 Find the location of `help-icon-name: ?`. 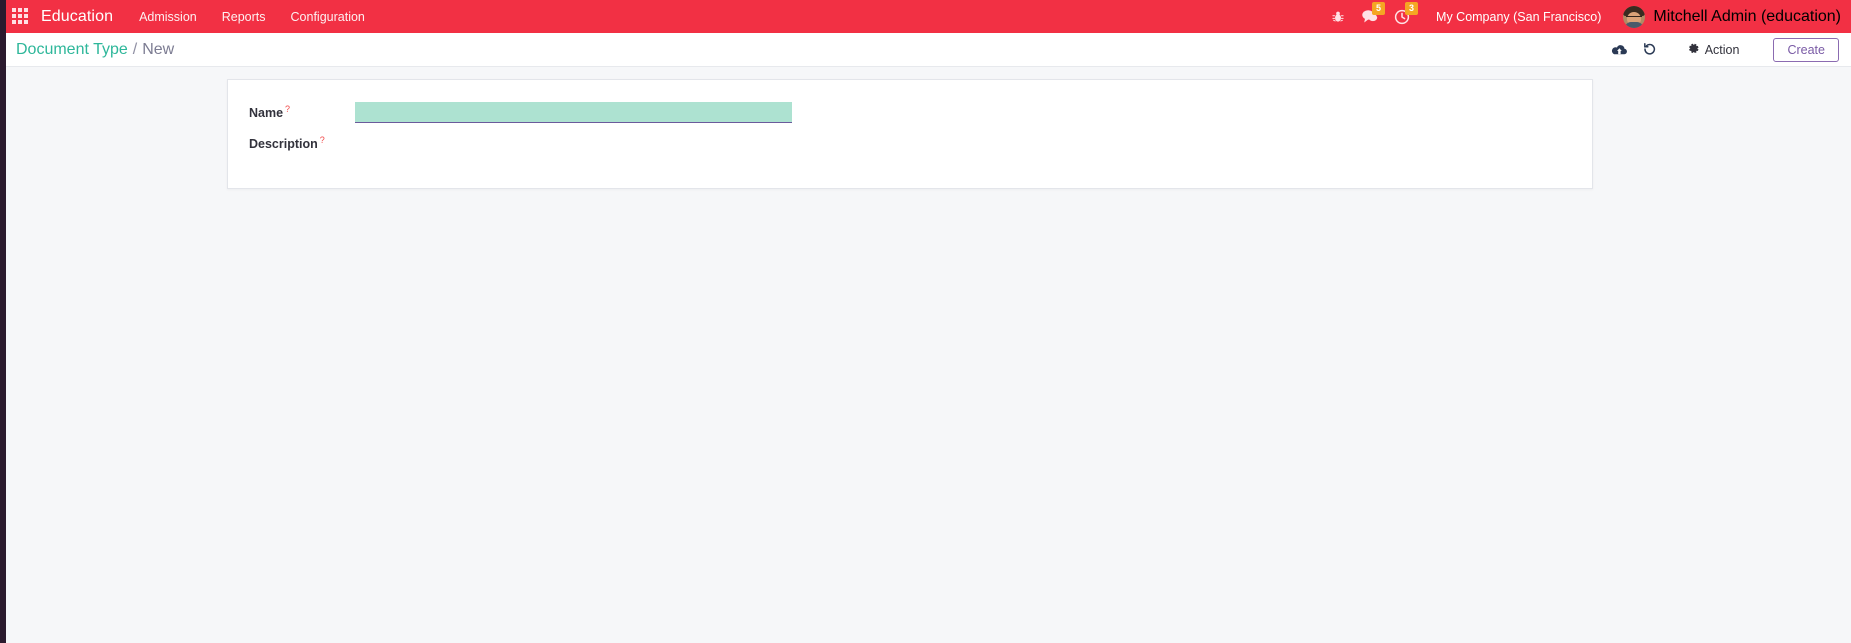

help-icon-name: ? is located at coordinates (287, 109).